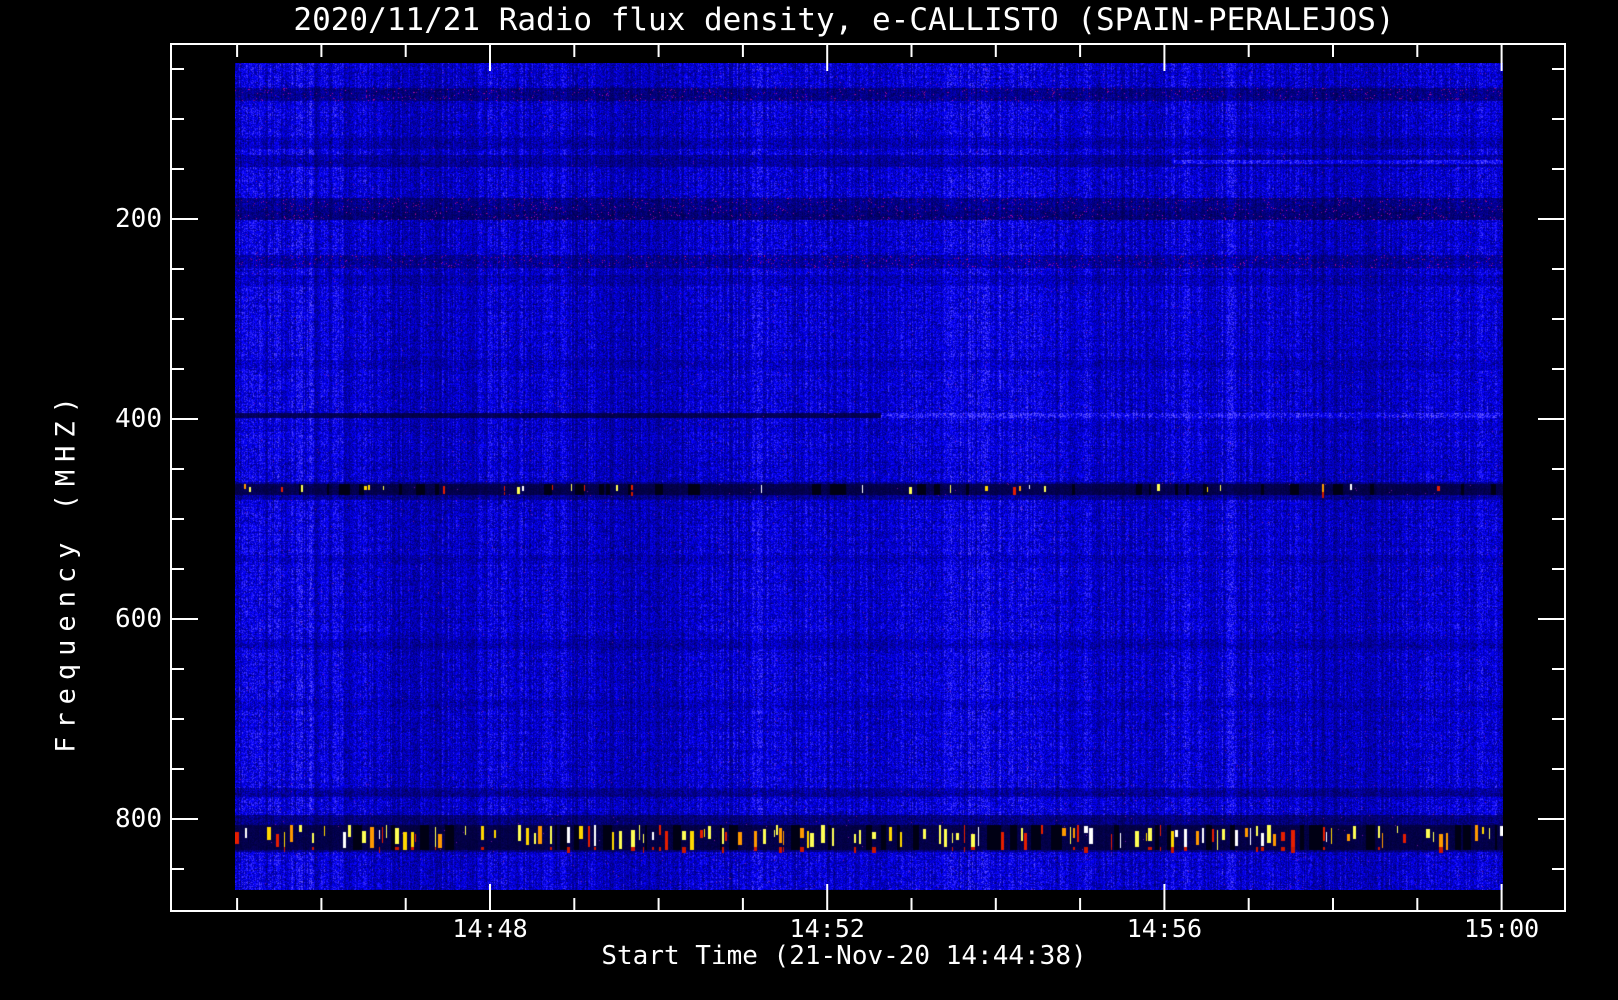 Image resolution: width=1618 pixels, height=1000 pixels. I want to click on y-tick-label: 600, so click(138, 619).